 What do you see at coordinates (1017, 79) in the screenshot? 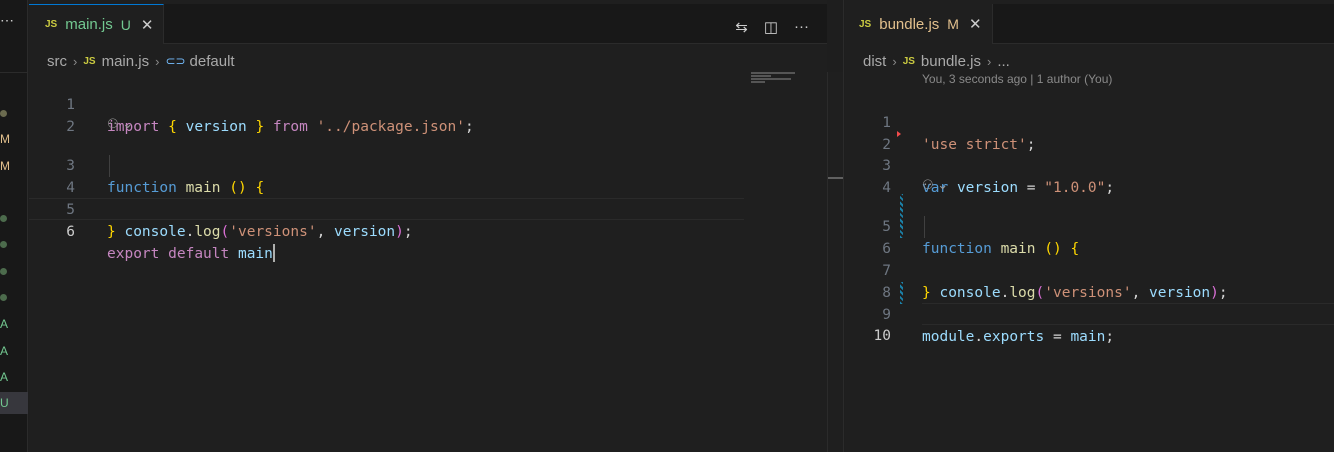
I see `git-blame-codelens: You, 3 seconds ago | 1 author (You)` at bounding box center [1017, 79].